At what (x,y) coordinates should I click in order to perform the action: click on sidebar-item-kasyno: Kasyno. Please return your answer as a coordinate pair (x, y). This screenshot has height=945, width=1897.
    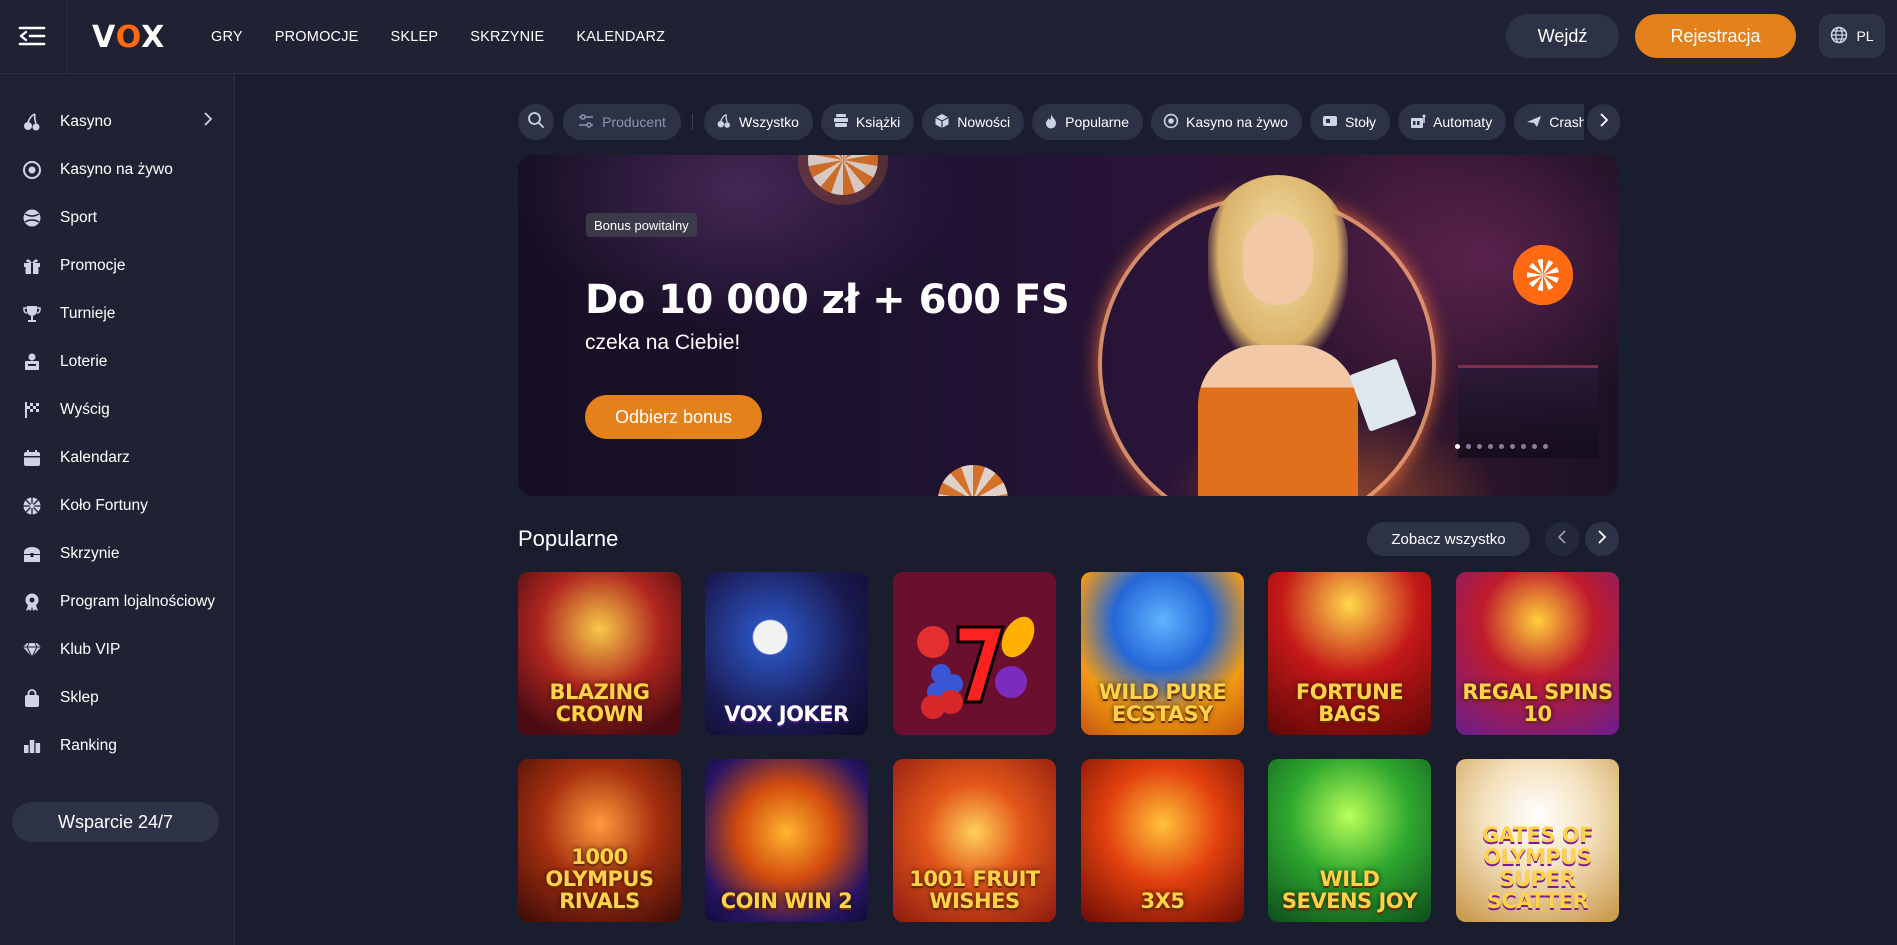
    Looking at the image, I should click on (117, 122).